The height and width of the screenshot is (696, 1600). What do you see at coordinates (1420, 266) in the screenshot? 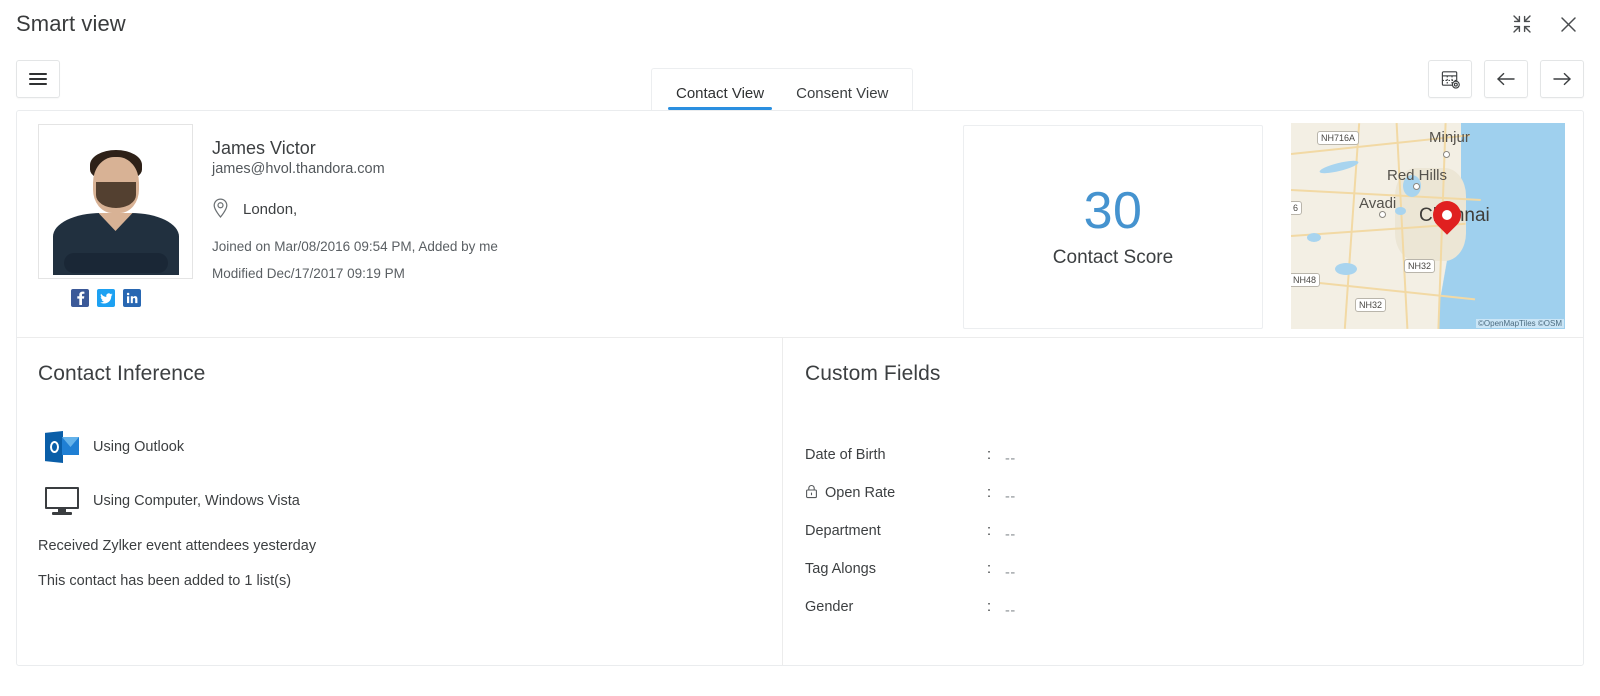
I see `map-label-nh32-a: NH32` at bounding box center [1420, 266].